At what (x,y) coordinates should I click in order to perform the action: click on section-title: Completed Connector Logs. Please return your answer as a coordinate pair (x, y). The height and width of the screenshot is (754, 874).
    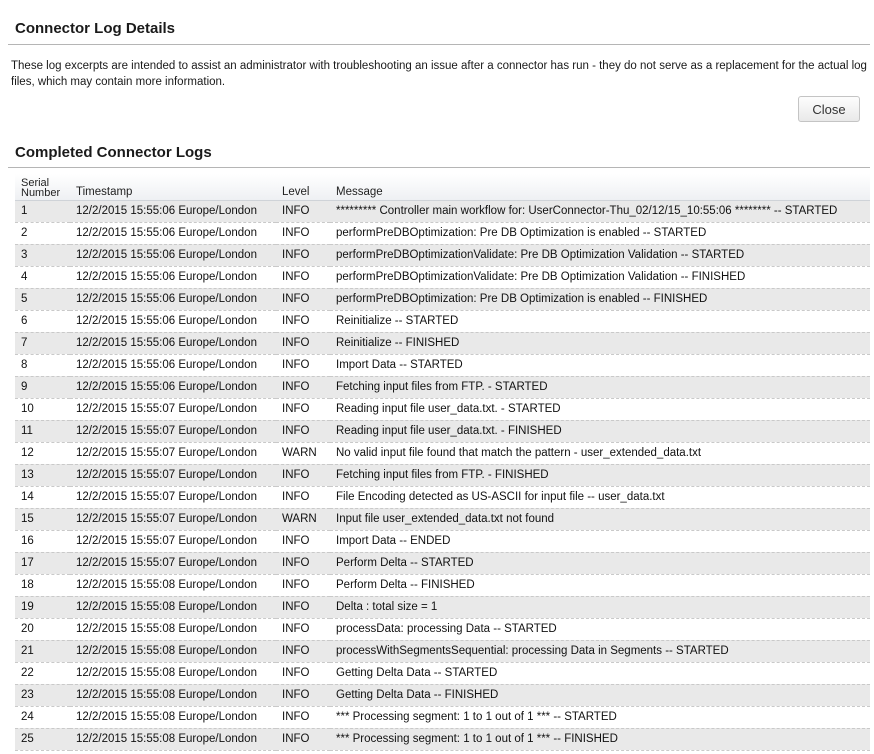
    Looking at the image, I should click on (113, 152).